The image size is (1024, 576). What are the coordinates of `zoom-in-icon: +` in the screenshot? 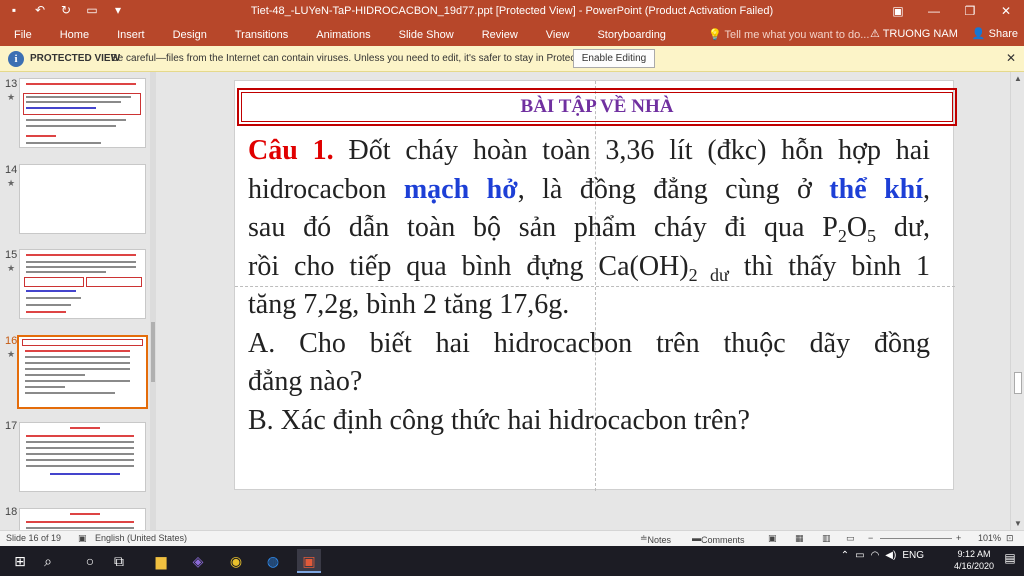 It's located at (958, 538).